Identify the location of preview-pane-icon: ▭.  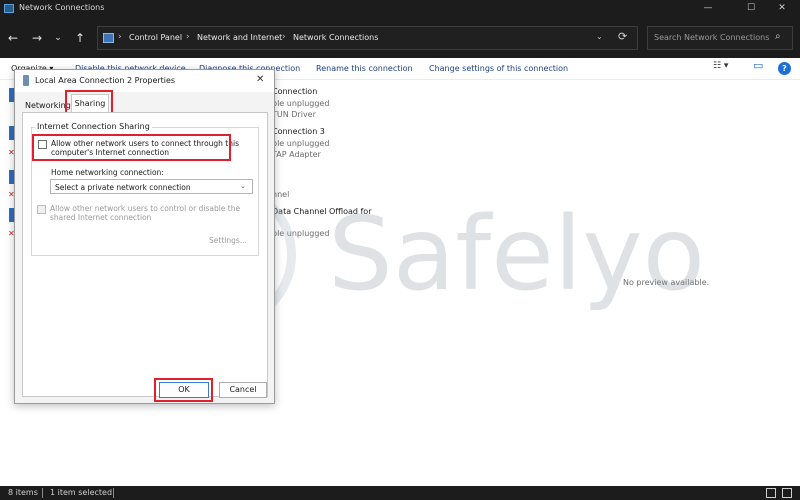
(758, 65).